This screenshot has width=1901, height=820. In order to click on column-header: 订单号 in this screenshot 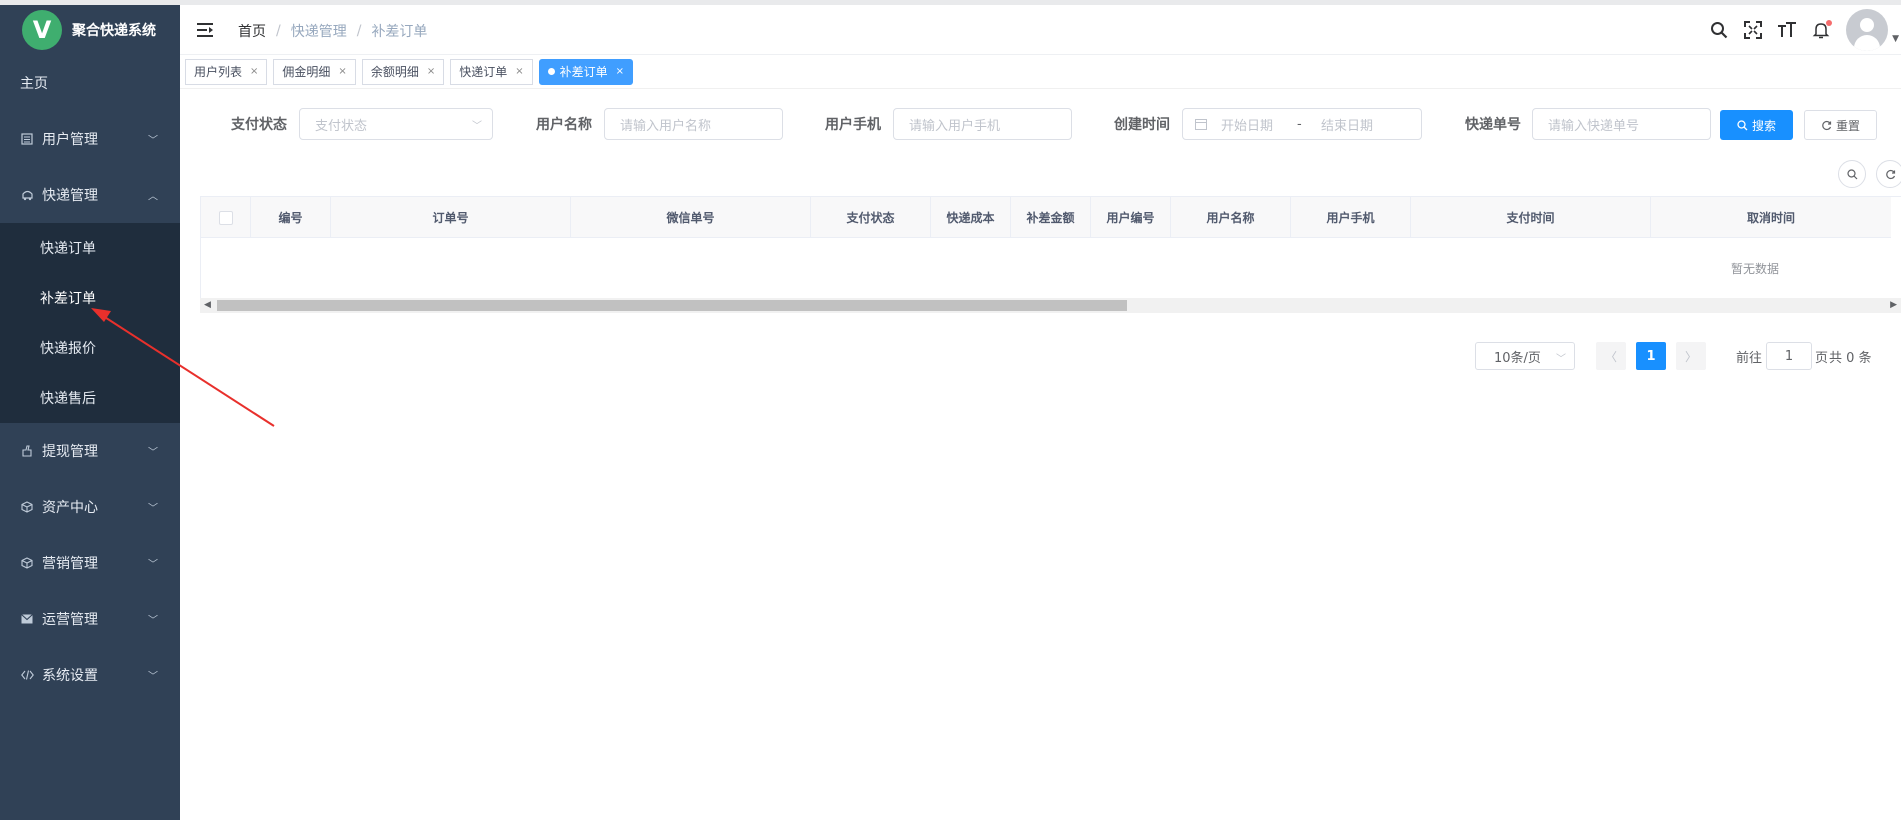, I will do `click(450, 217)`.